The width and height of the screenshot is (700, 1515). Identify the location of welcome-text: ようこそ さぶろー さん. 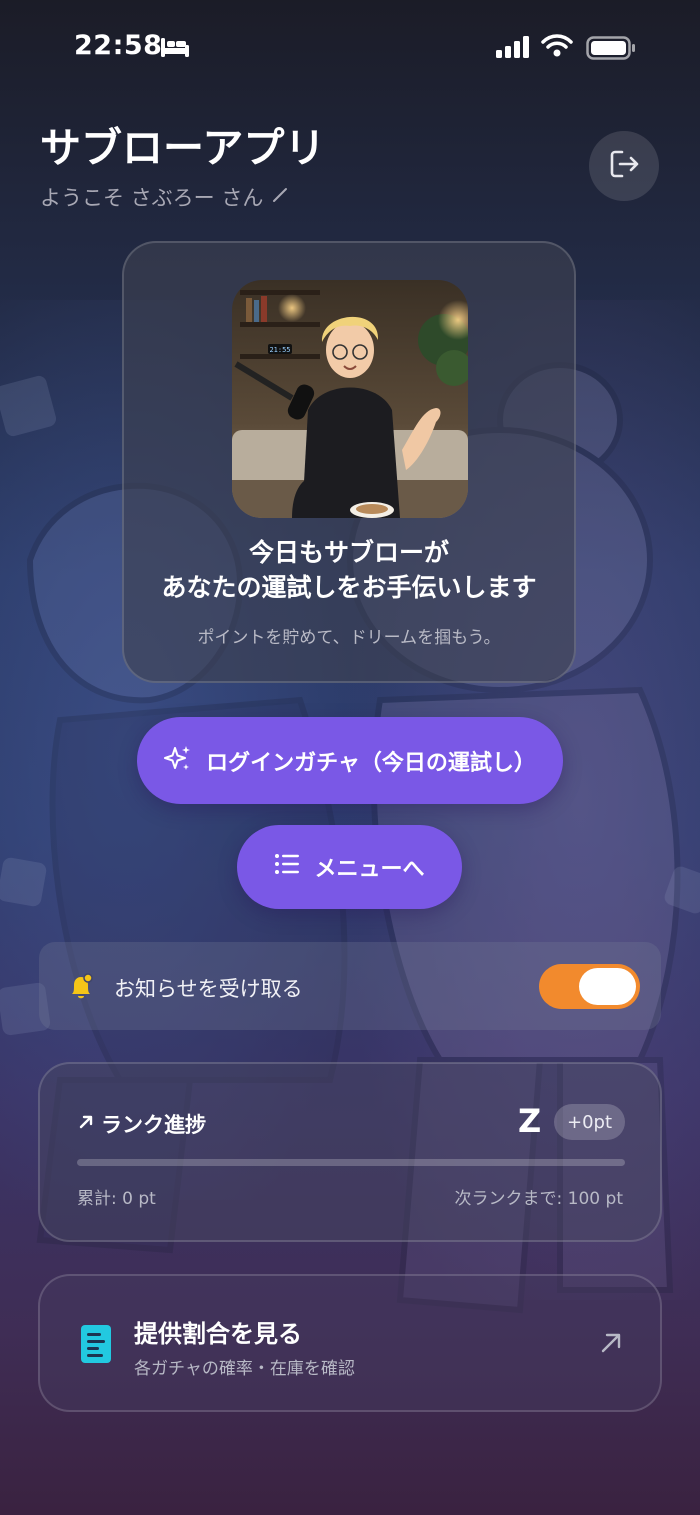
(152, 198).